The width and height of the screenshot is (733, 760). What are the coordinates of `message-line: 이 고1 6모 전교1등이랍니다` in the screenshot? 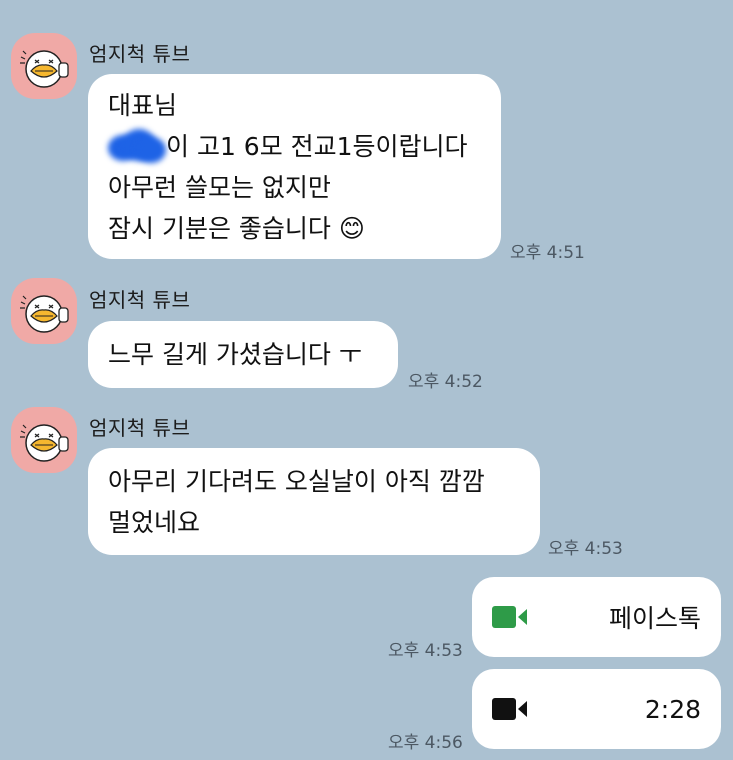 It's located at (294, 146).